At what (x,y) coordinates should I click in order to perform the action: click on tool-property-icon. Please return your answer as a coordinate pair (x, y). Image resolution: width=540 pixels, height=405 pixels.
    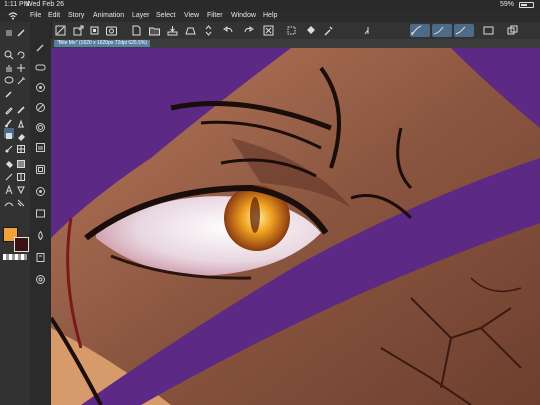
    Looking at the image, I should click on (40, 65).